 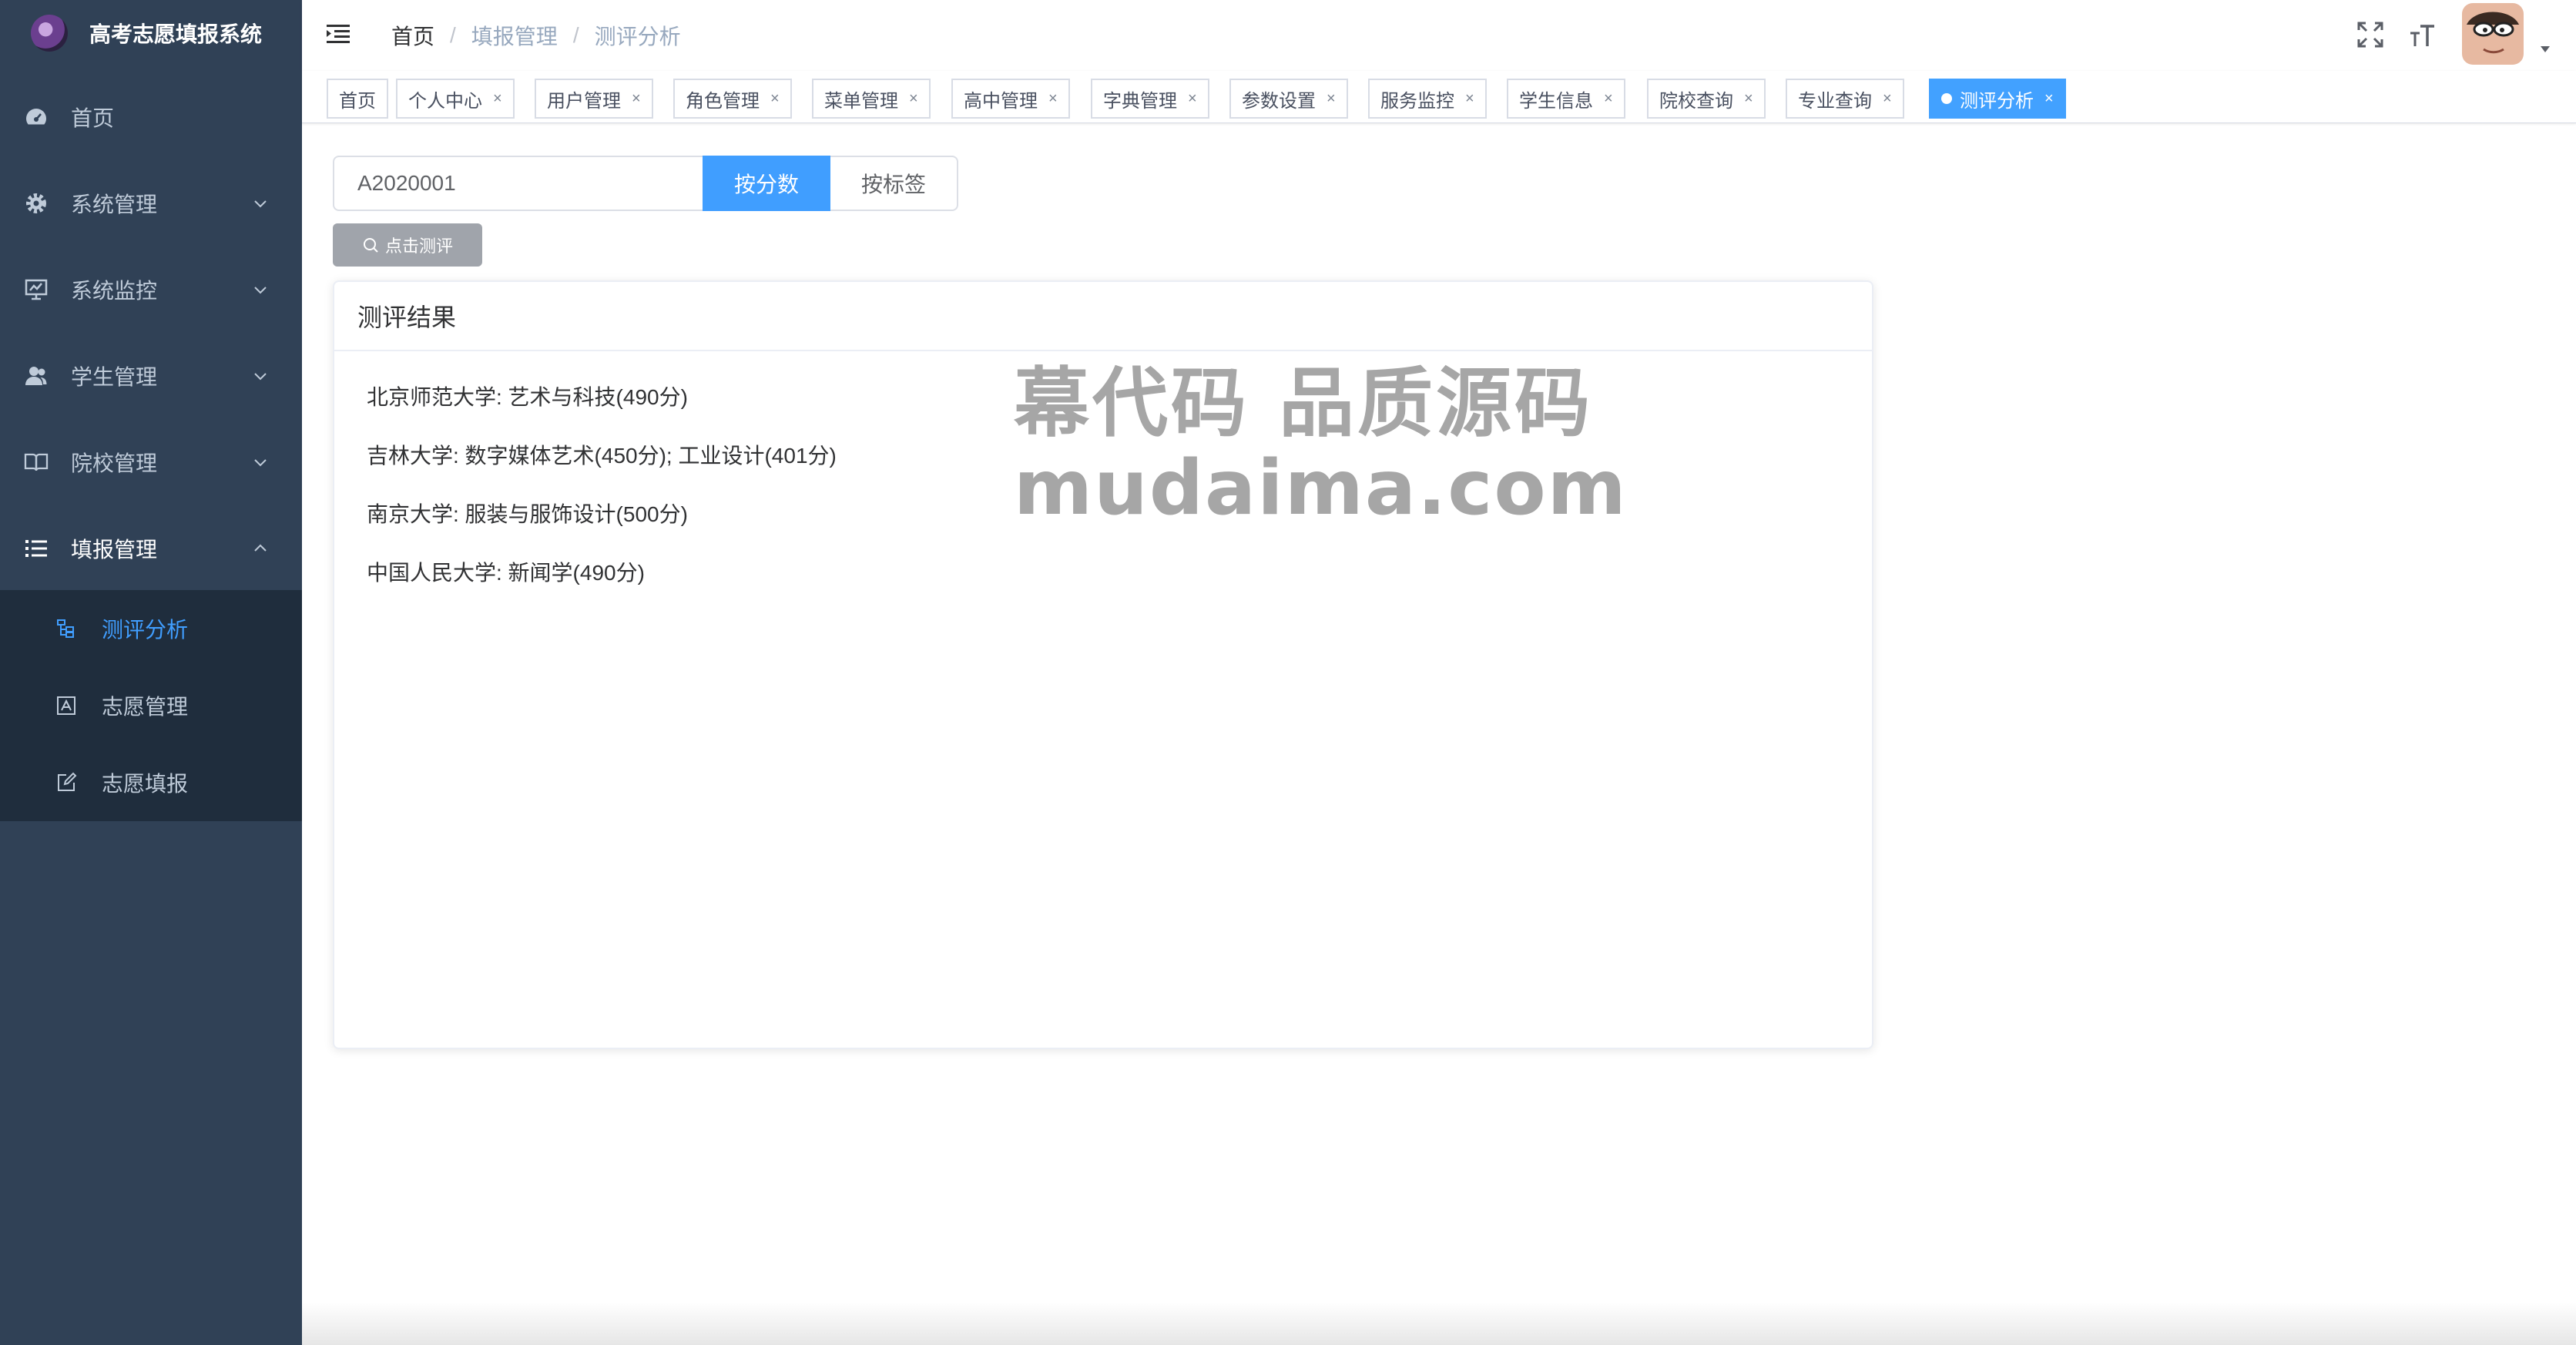 I want to click on sidebar-item-schools: 院校管理, so click(x=151, y=462).